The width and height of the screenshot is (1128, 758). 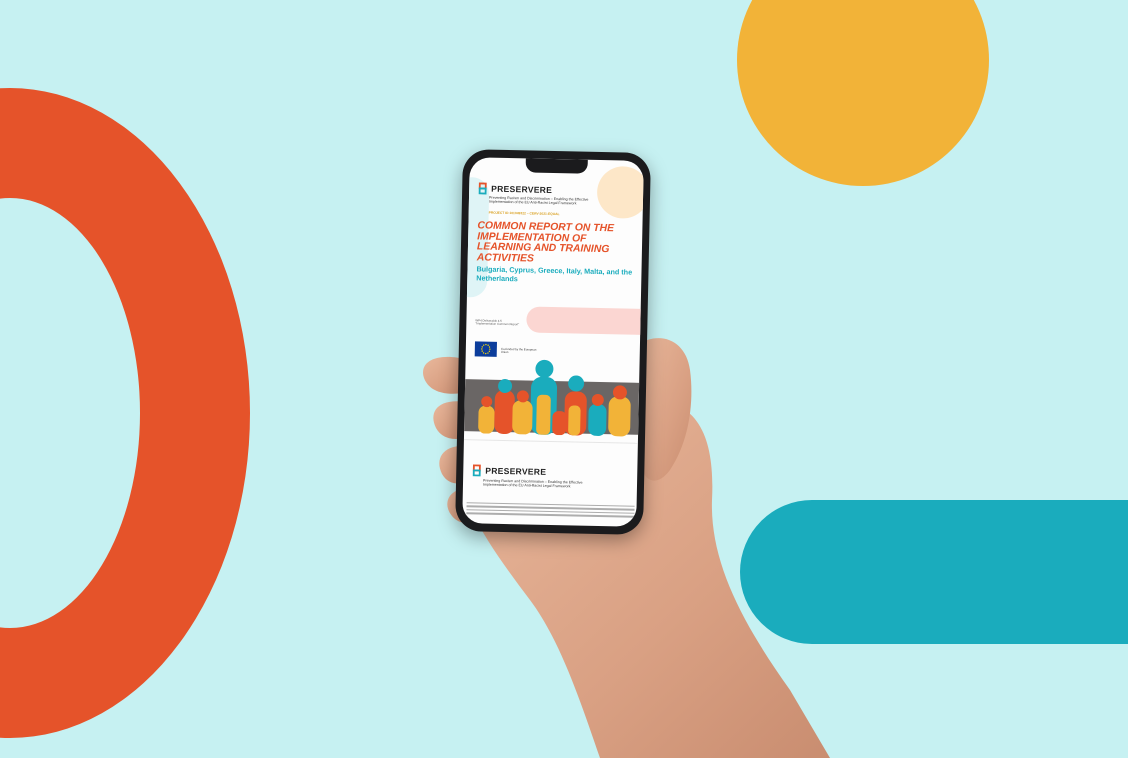 I want to click on project-code: PROJECT ID 101049322 – CERV-2021-EQUAL, so click(x=524, y=213).